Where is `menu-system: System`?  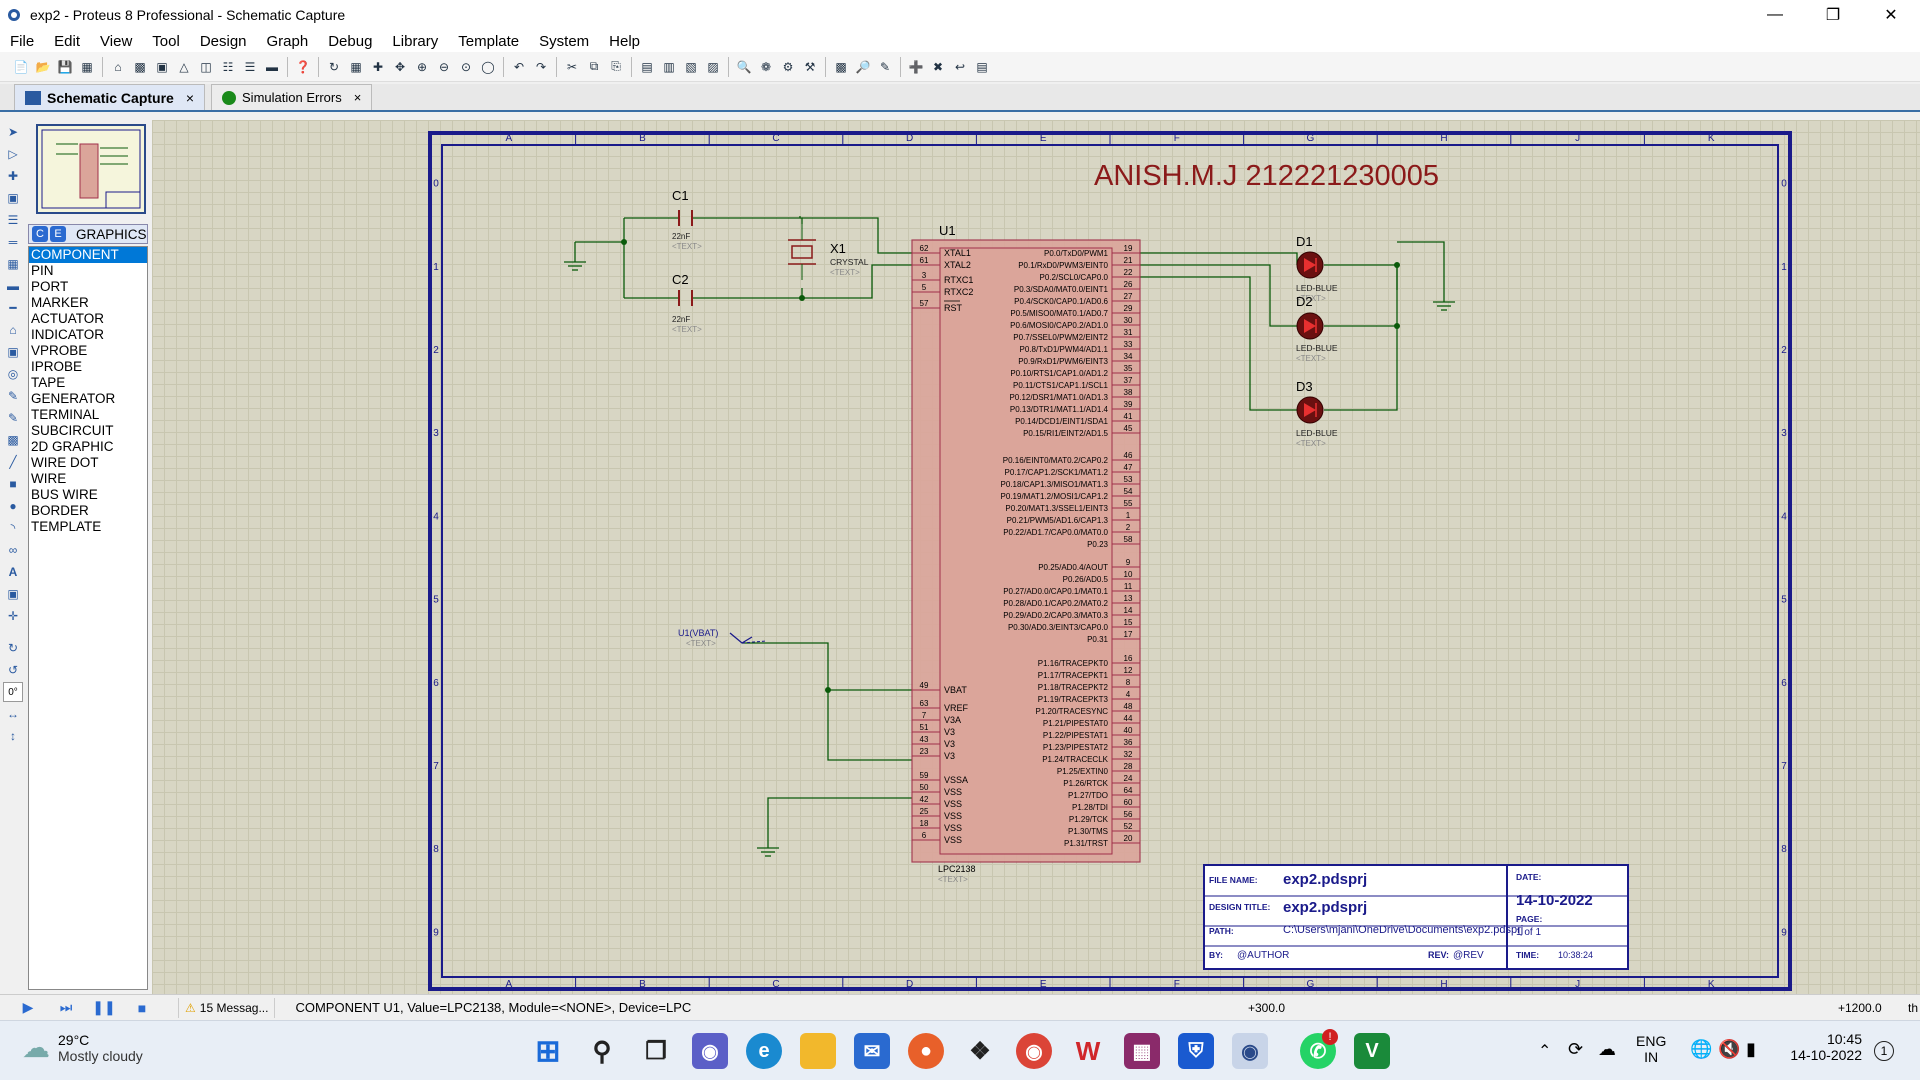
menu-system: System is located at coordinates (564, 41).